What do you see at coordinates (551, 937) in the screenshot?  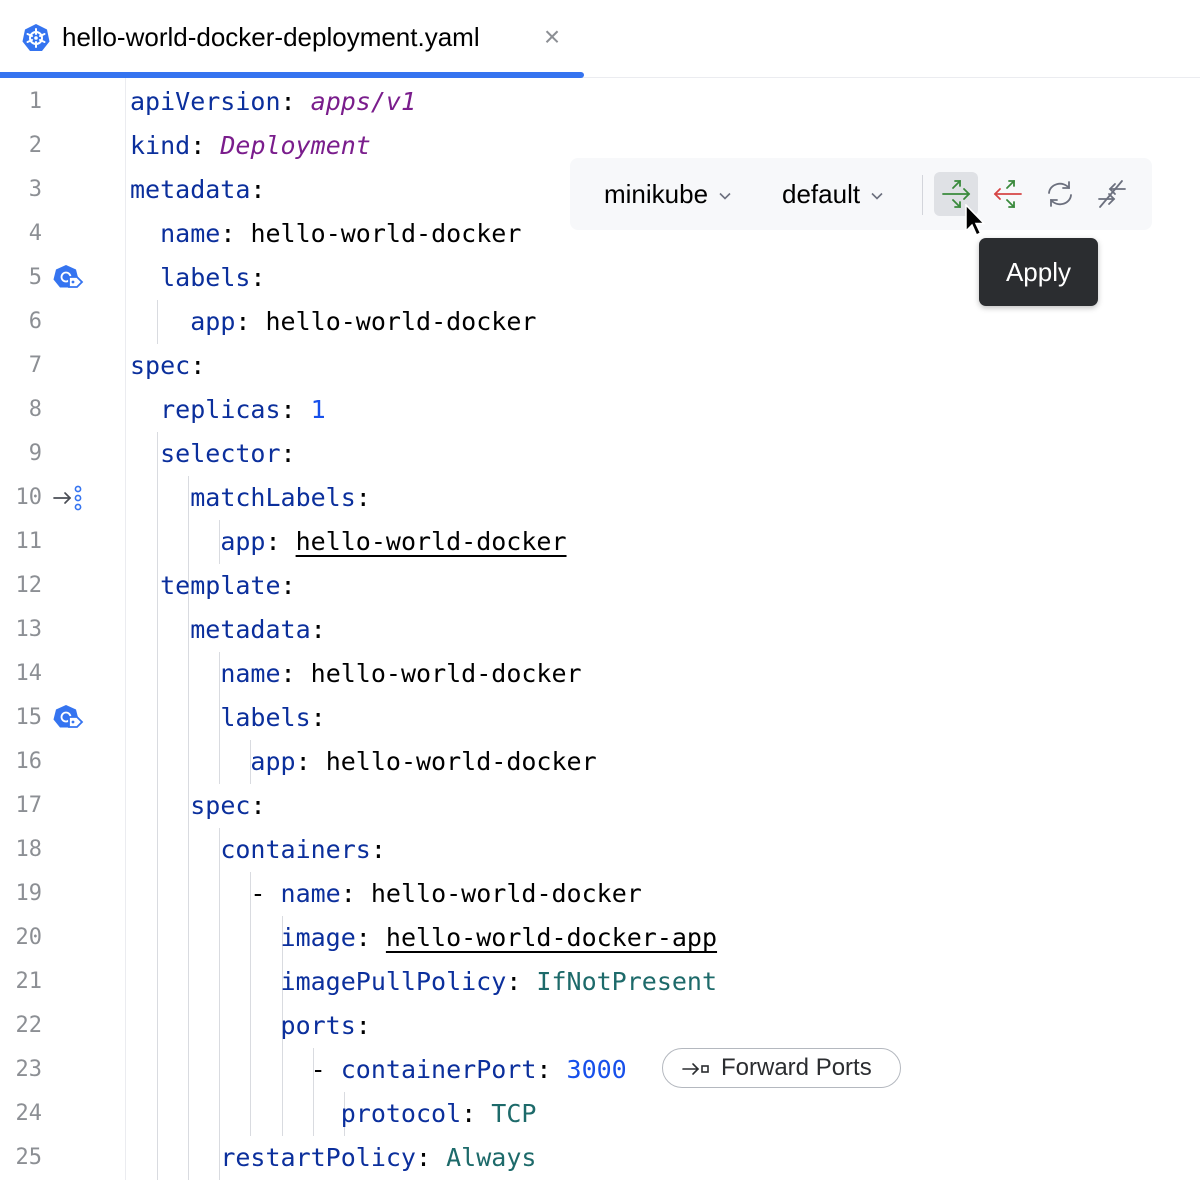 I see `yaml-value: hello-world-docker-app` at bounding box center [551, 937].